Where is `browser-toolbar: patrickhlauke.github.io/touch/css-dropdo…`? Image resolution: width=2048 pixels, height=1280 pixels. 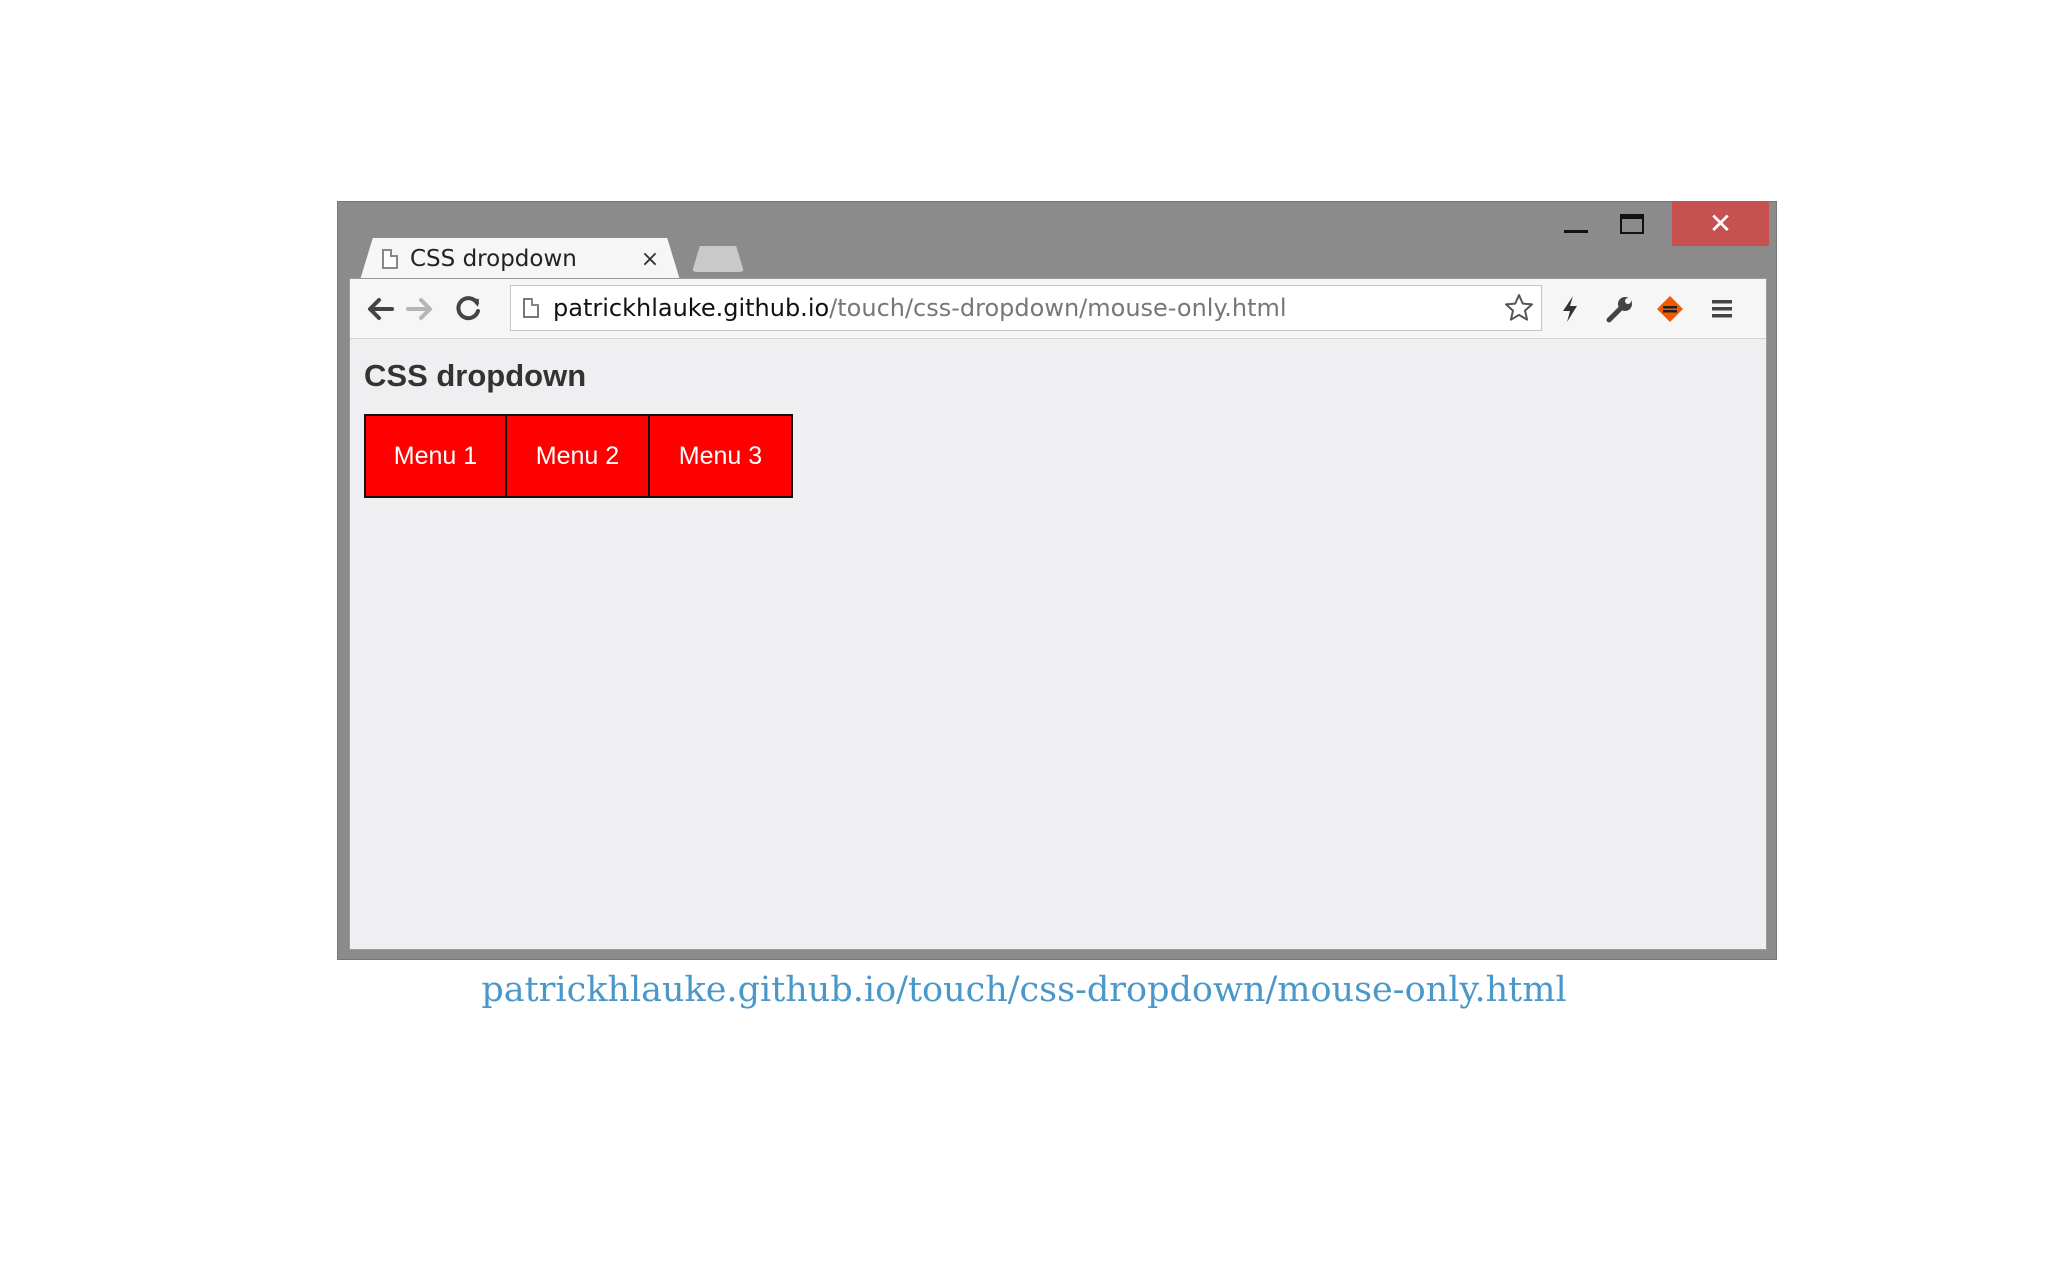
browser-toolbar: patrickhlauke.github.io/touch/css-dropdo… is located at coordinates (1058, 309).